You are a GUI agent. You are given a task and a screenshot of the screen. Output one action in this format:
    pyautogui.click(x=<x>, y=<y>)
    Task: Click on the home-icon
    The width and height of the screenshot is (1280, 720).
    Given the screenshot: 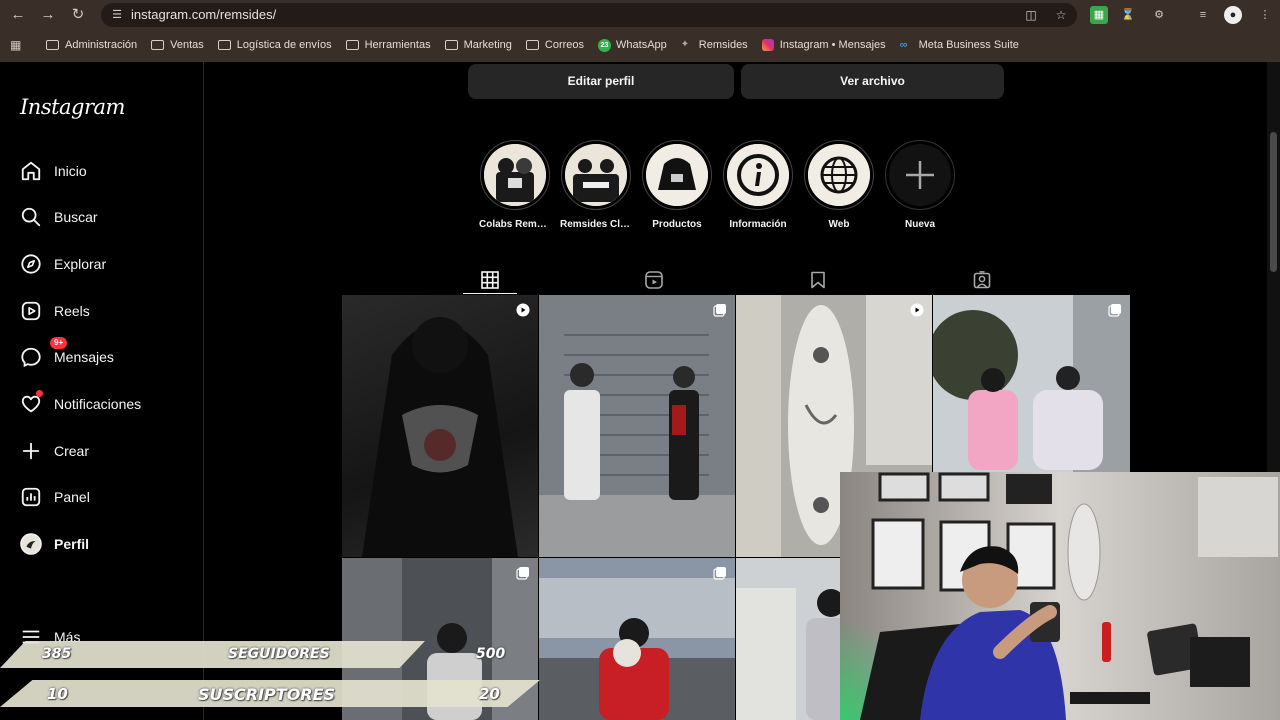 What is the action you would take?
    pyautogui.click(x=31, y=171)
    